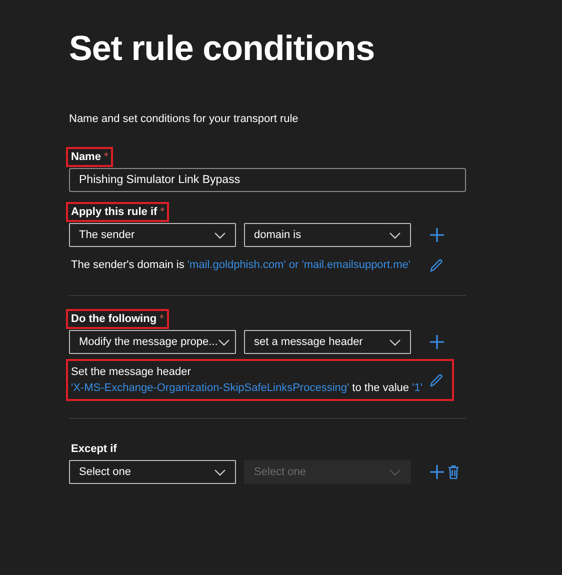 The width and height of the screenshot is (562, 575). Describe the element at coordinates (152, 235) in the screenshot. I see `dropdown: The sender` at that location.